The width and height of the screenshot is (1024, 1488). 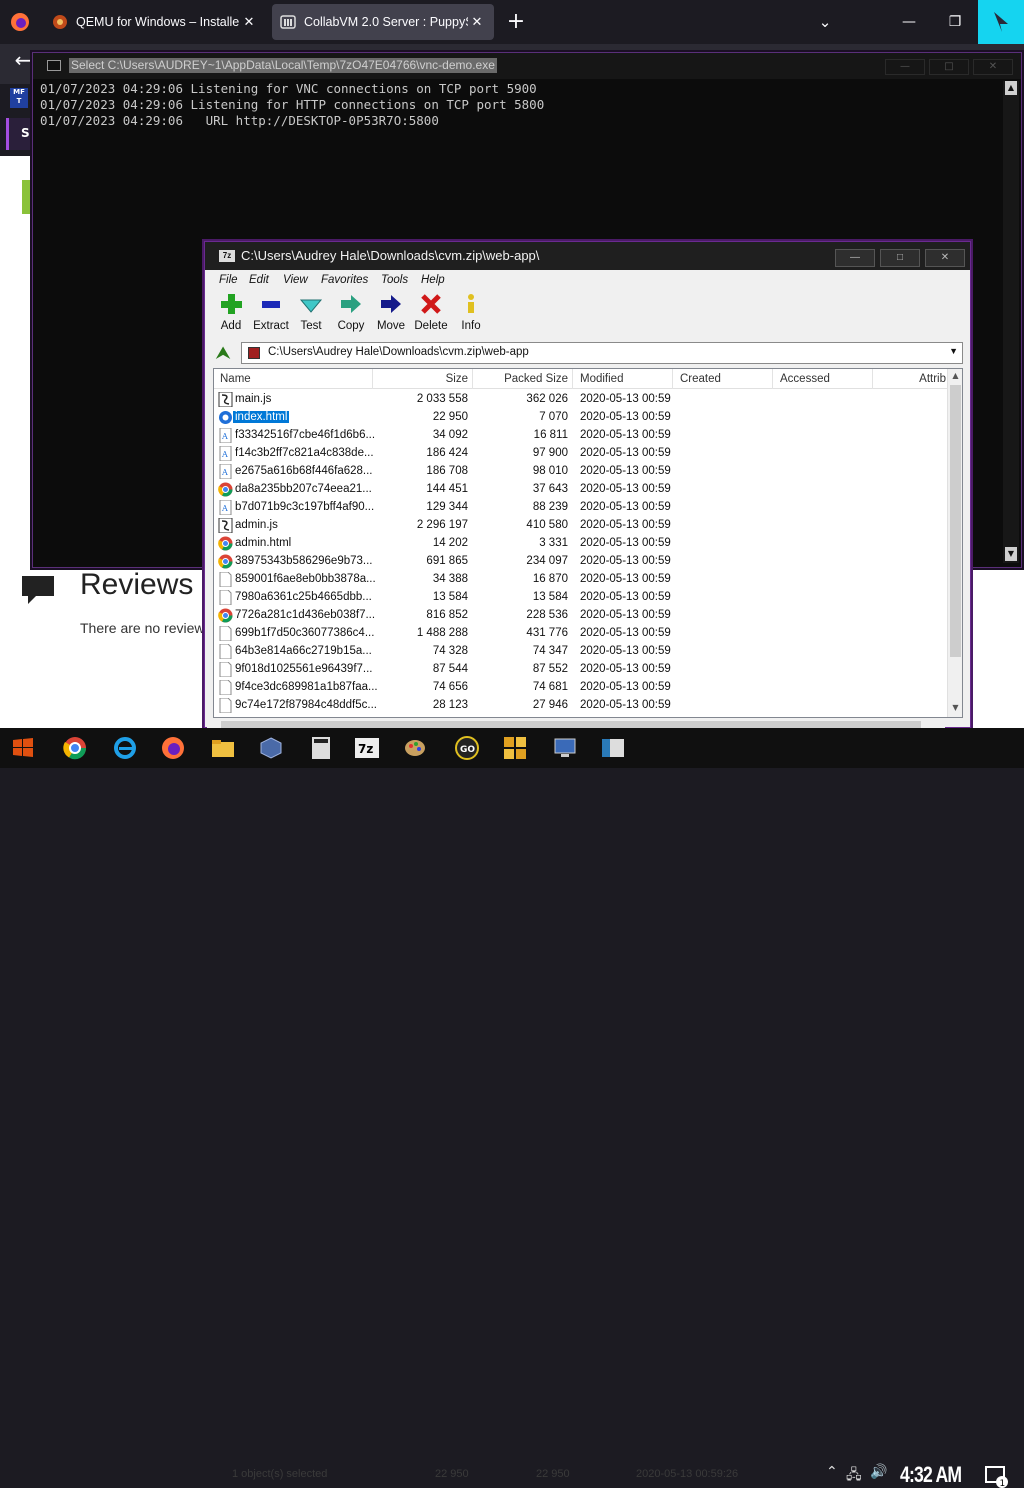 I want to click on menu-tools: Tools, so click(x=394, y=280).